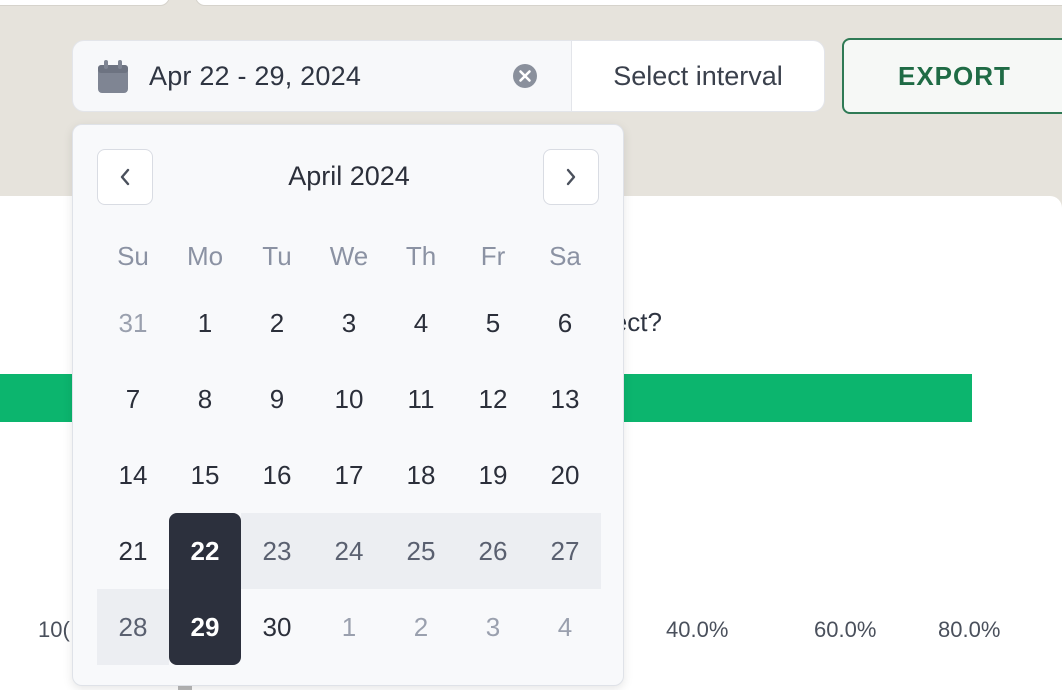 The image size is (1062, 690). I want to click on calendar-day: 17, so click(349, 475).